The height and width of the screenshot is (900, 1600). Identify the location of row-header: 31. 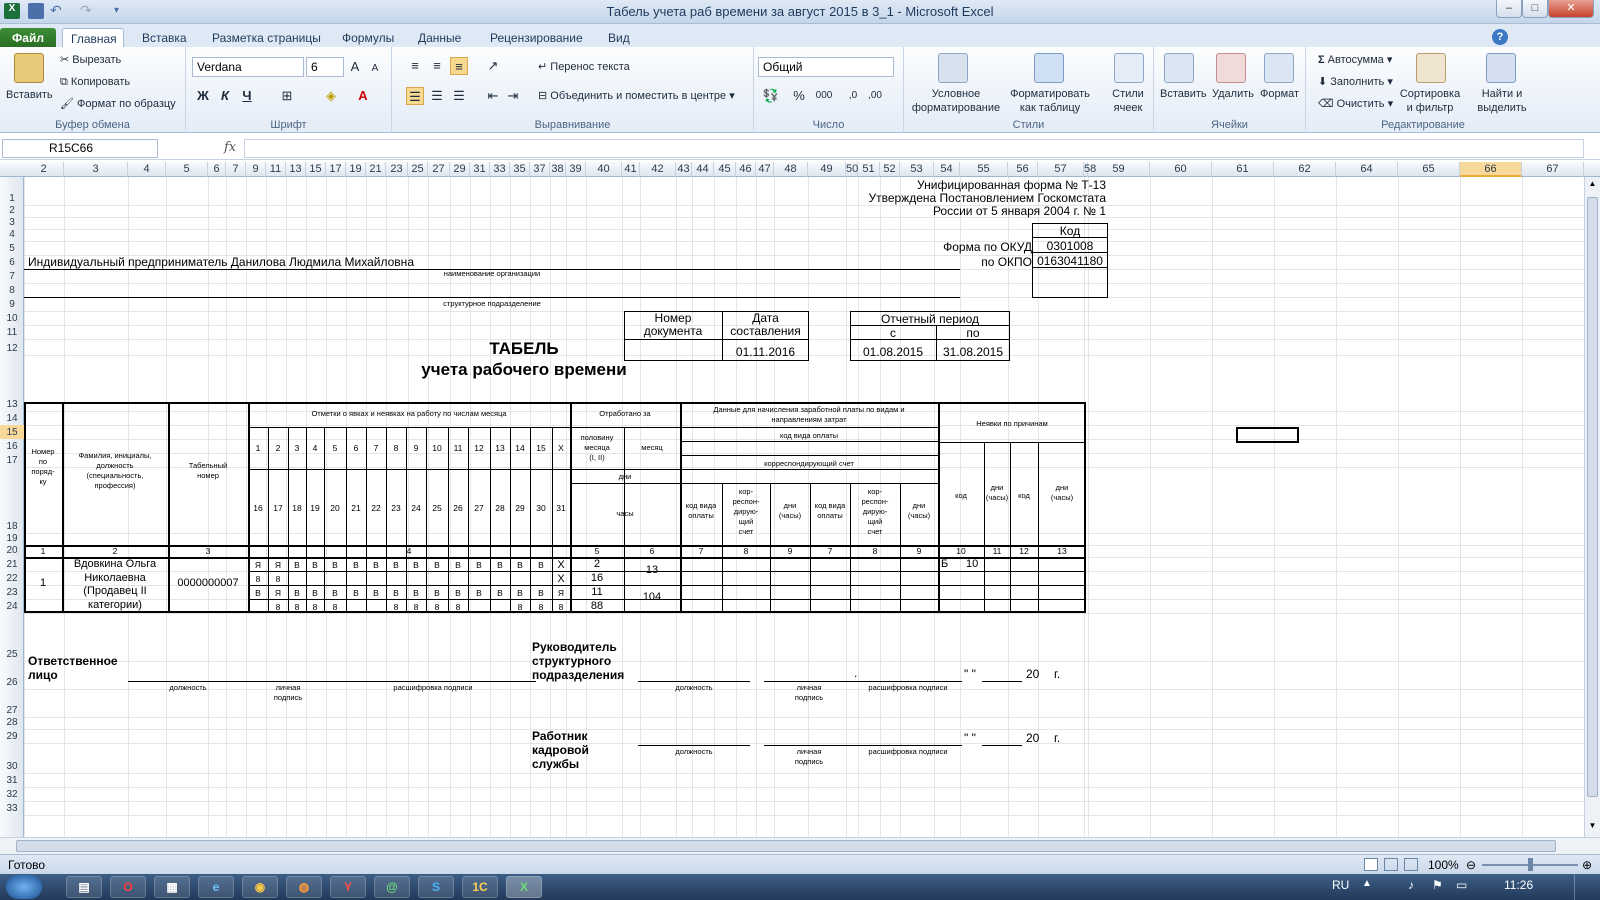
(12, 780).